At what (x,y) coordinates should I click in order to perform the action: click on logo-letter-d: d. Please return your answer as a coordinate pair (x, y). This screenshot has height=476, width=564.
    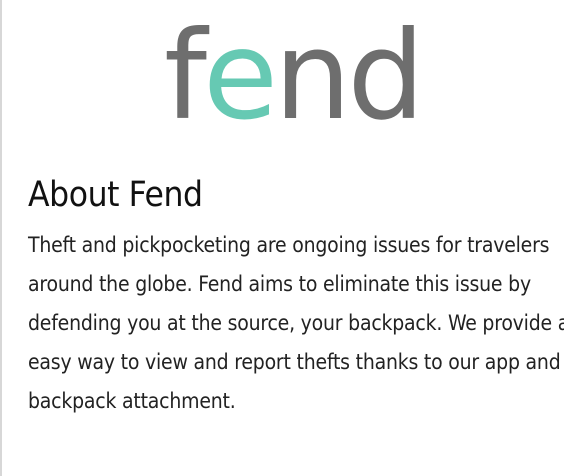
    Looking at the image, I should click on (385, 76).